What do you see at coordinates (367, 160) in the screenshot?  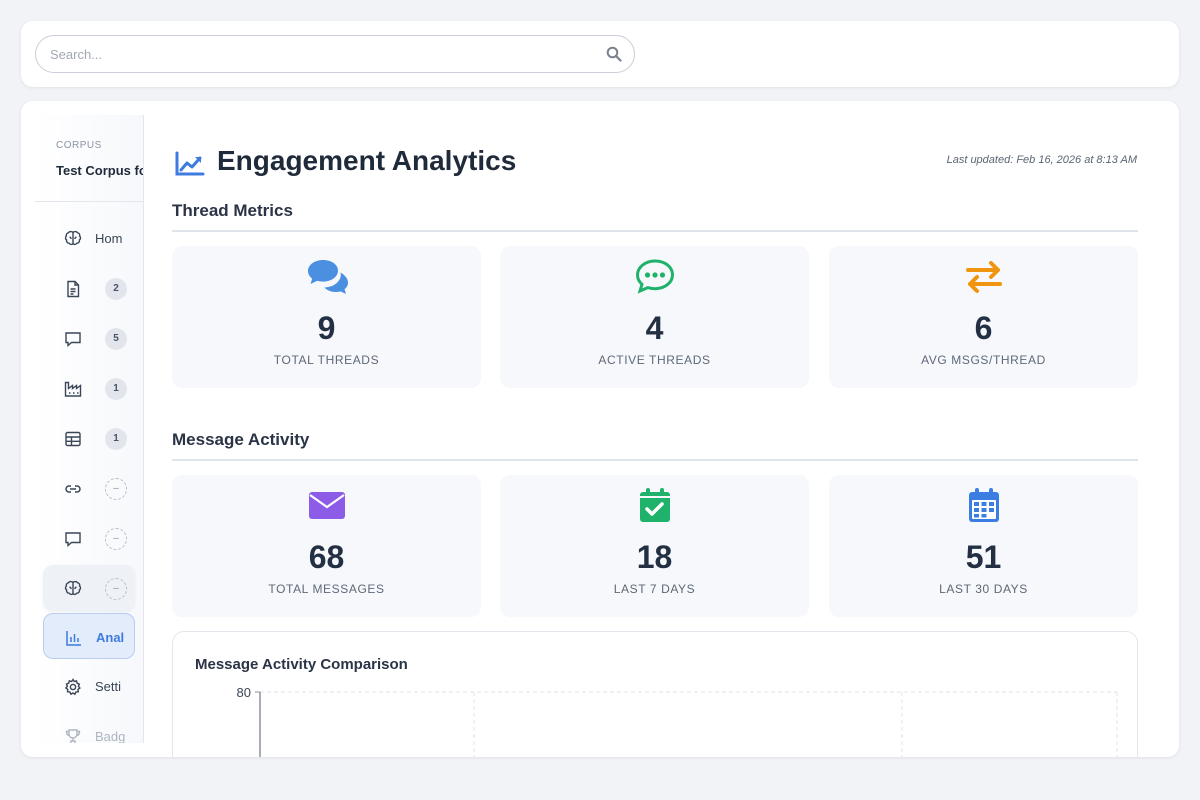 I see `page-title: Engagement Analytics` at bounding box center [367, 160].